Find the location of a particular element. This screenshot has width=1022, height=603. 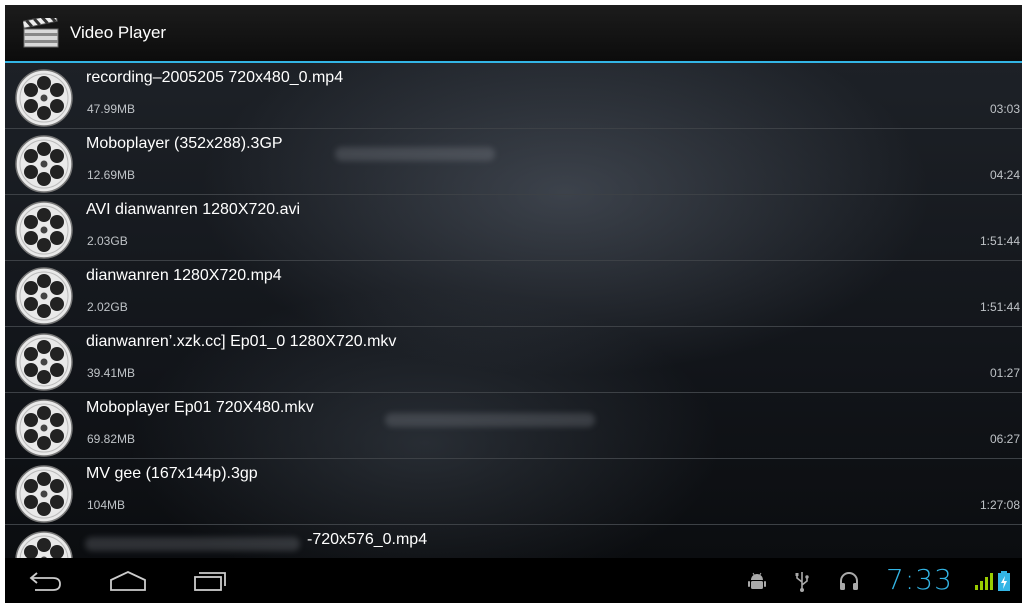

action-bar: Video Player is located at coordinates (513, 34).